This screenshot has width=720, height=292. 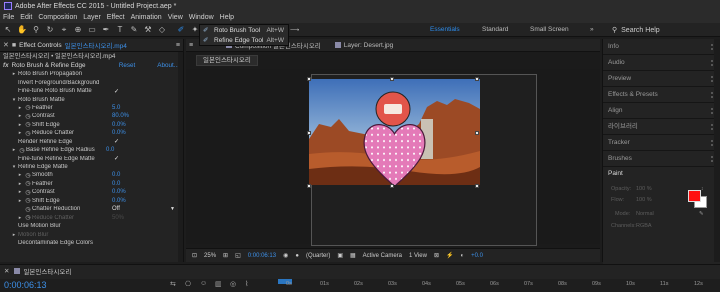 What do you see at coordinates (363, 45) in the screenshot?
I see `tab-layer-desert: Layer: Desert.jpg` at bounding box center [363, 45].